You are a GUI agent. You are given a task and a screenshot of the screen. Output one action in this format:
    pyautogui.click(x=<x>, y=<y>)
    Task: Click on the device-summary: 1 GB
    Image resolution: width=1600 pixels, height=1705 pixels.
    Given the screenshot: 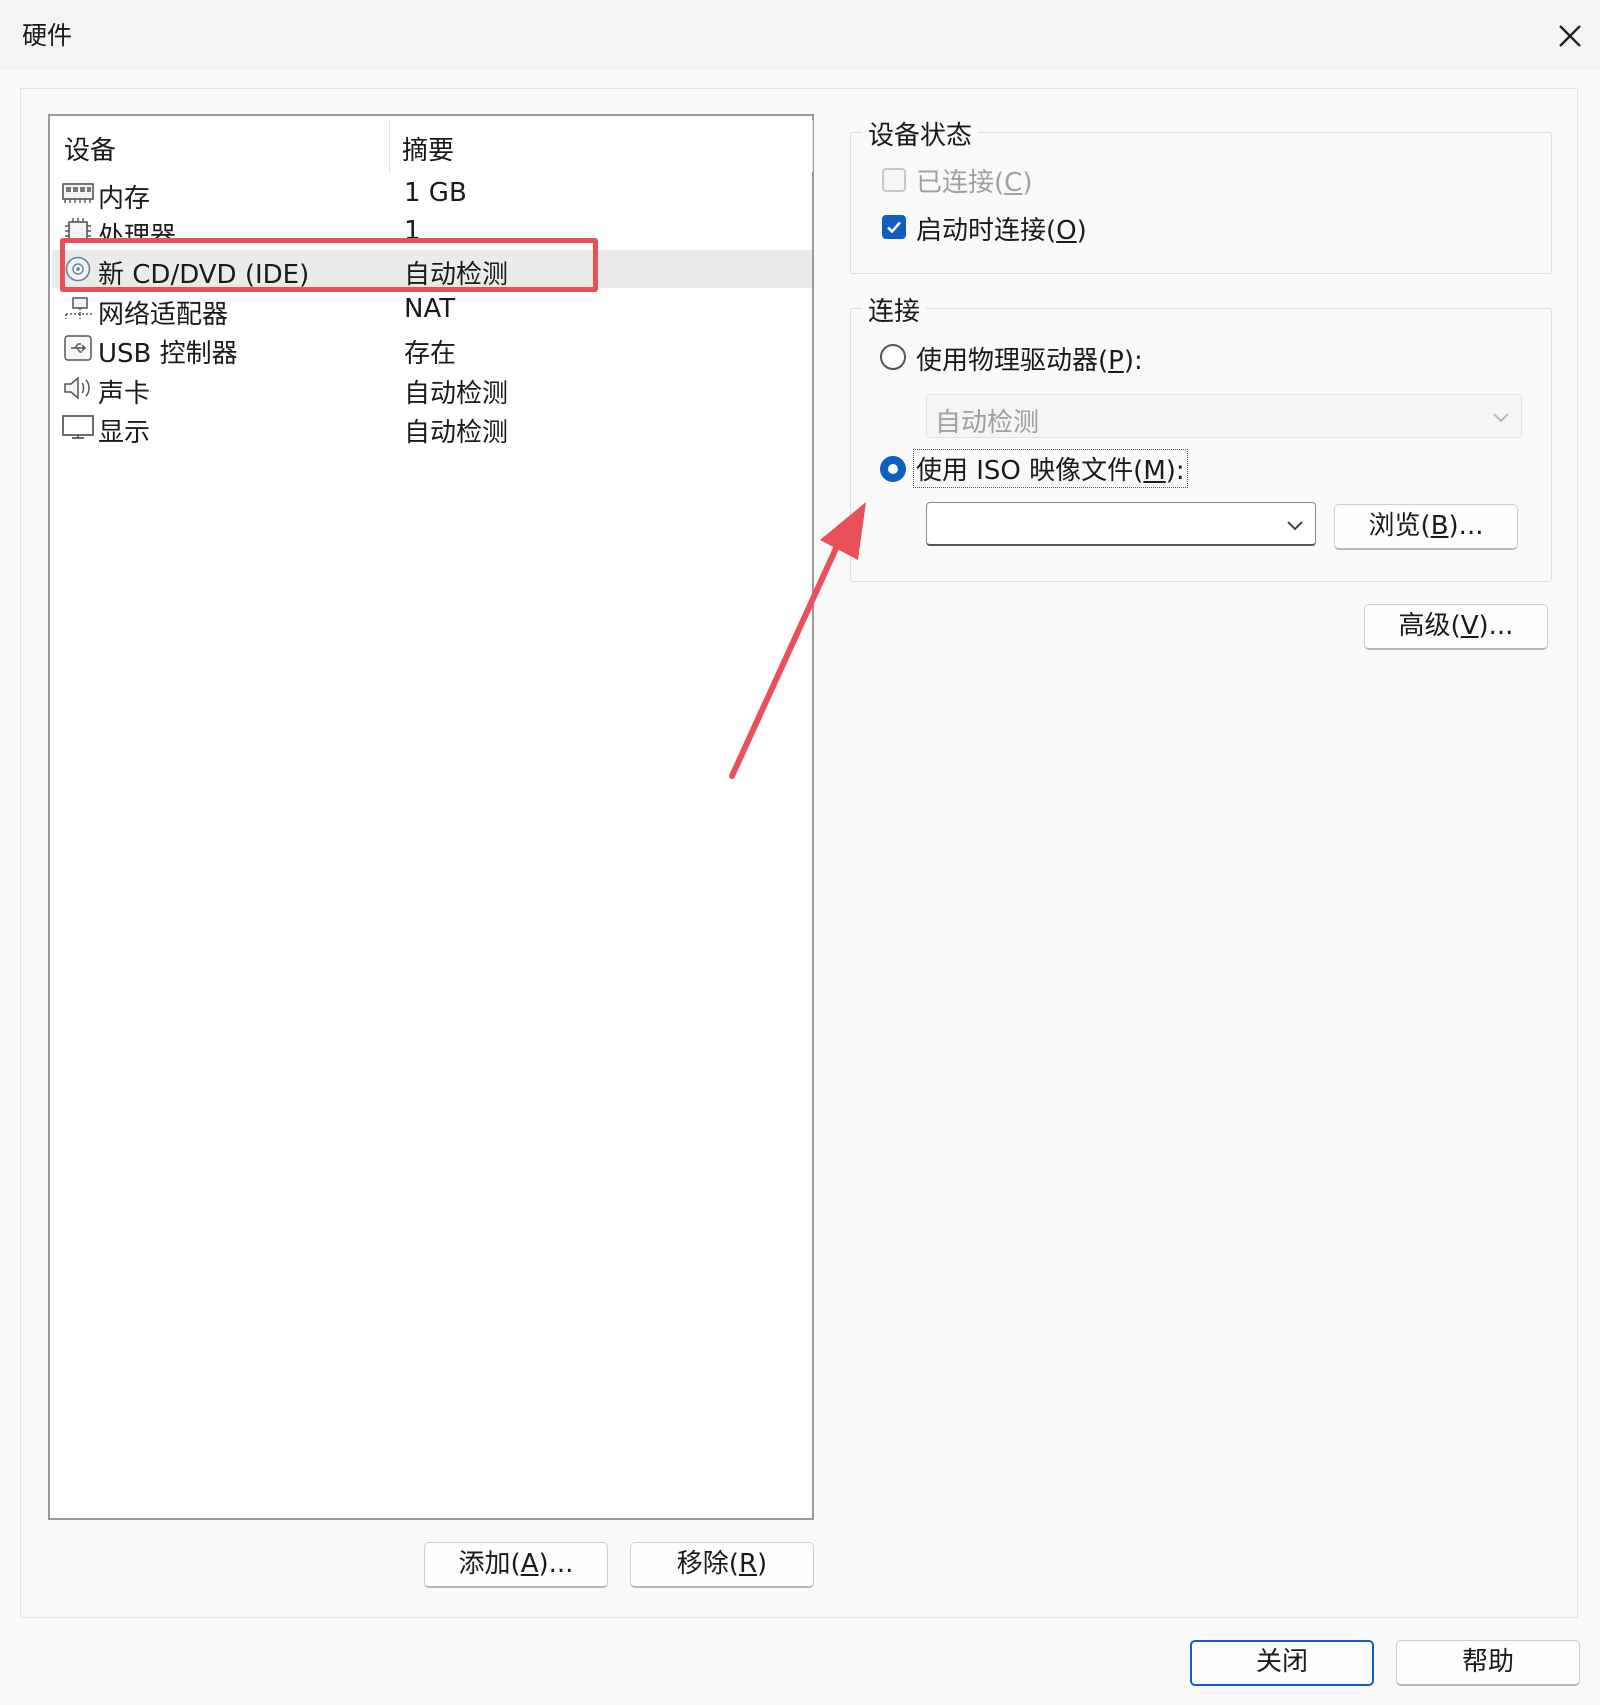 What is the action you would take?
    pyautogui.click(x=435, y=193)
    